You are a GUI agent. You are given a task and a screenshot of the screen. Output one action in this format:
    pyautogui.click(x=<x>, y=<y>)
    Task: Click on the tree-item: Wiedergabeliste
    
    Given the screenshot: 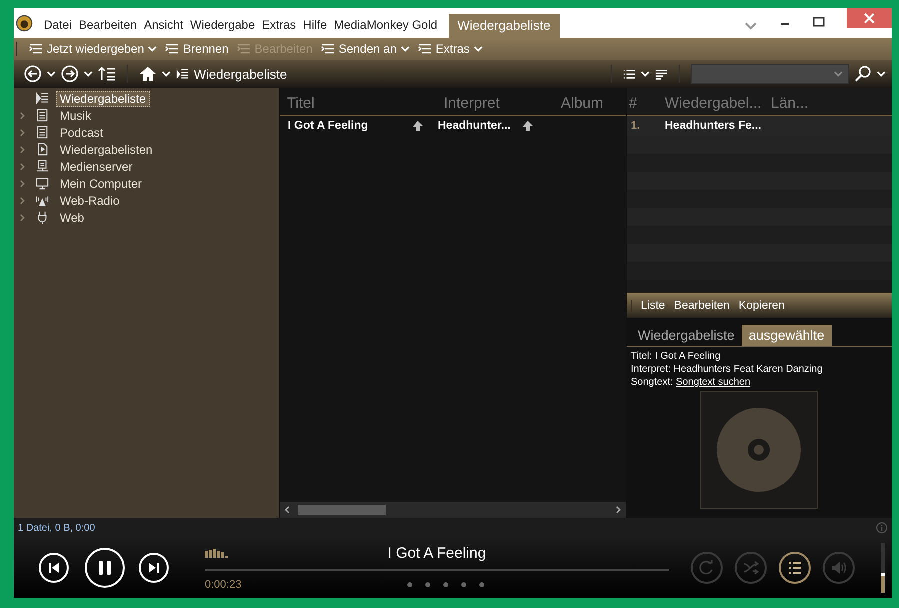 What is the action you would take?
    pyautogui.click(x=103, y=98)
    